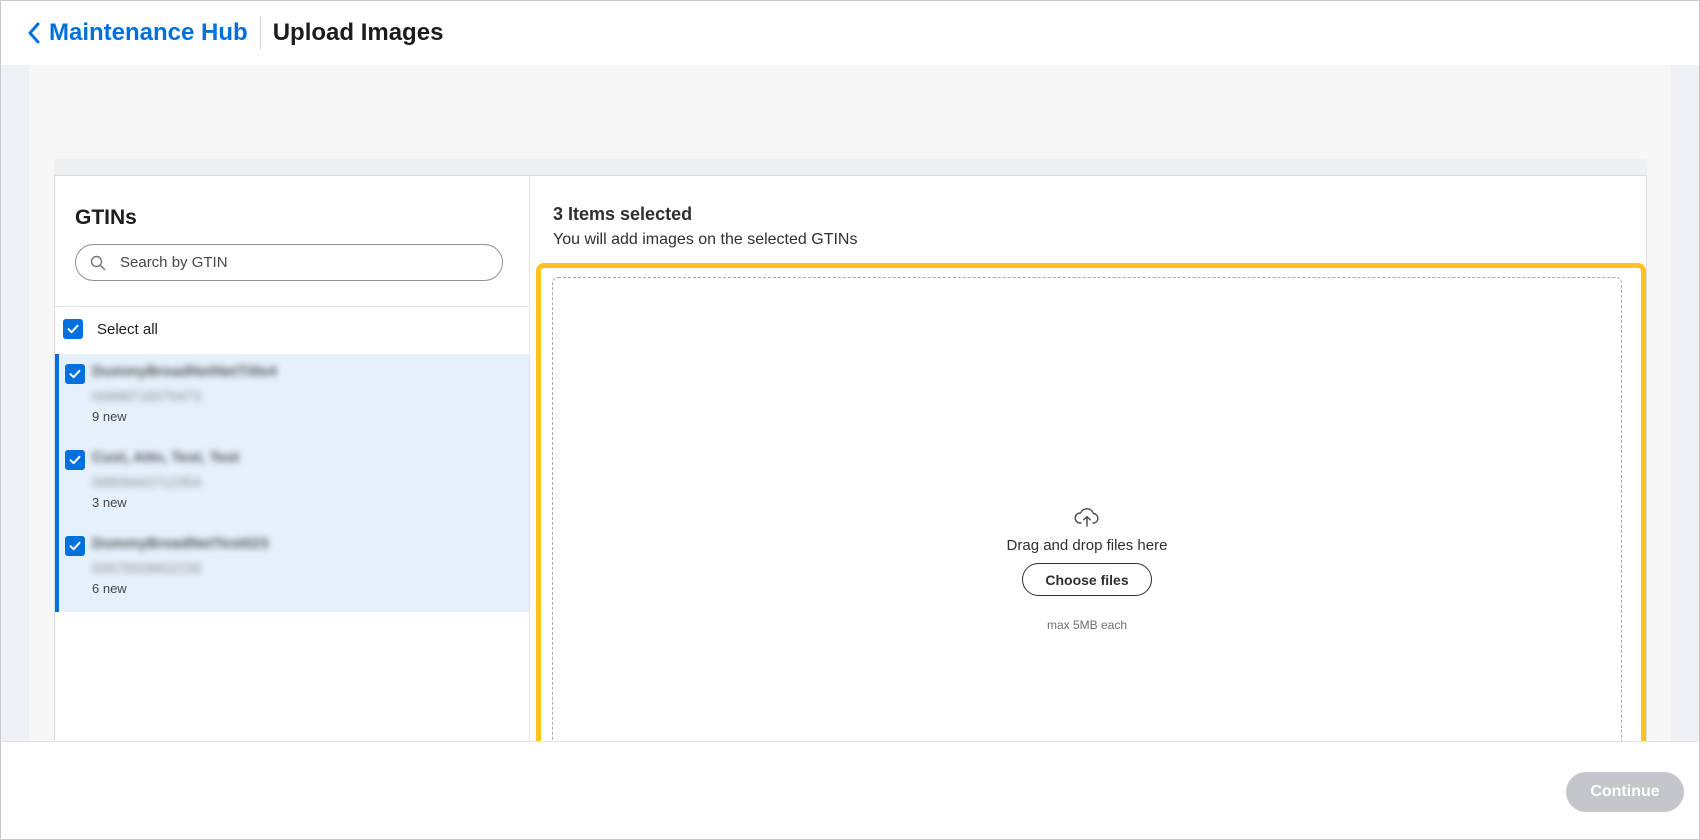 This screenshot has width=1700, height=840. Describe the element at coordinates (34, 33) in the screenshot. I see `chevron-left-icon` at that location.